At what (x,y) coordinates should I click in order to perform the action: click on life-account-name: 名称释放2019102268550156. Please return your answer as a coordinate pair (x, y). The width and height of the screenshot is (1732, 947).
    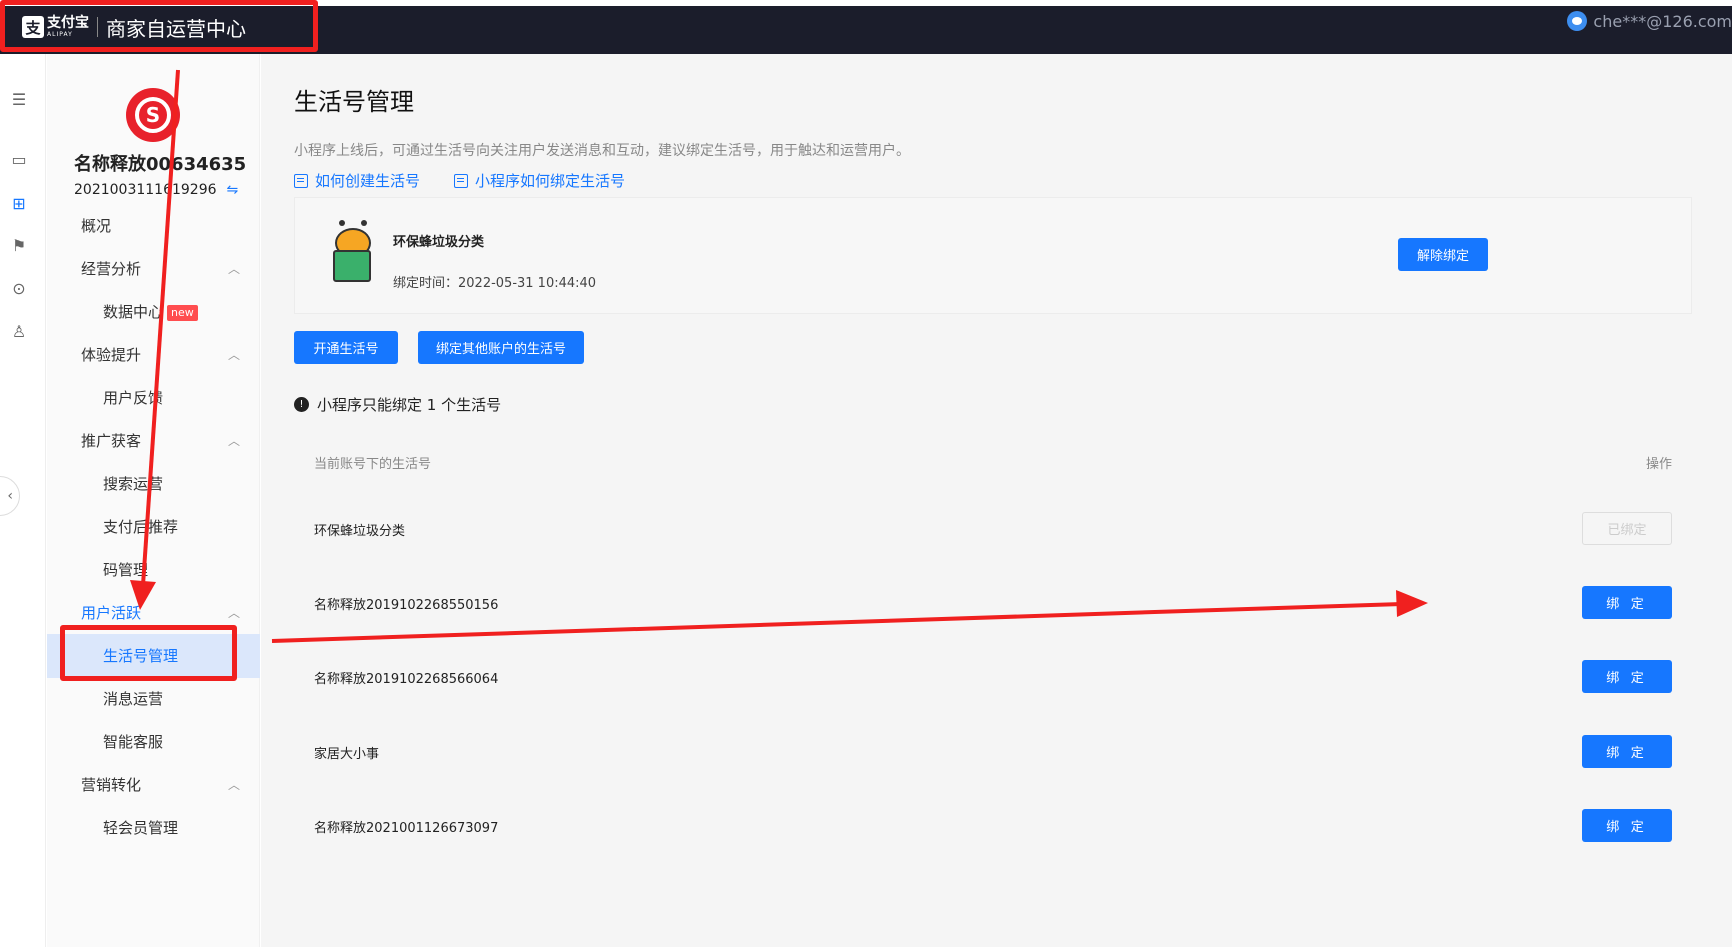
    Looking at the image, I should click on (406, 605).